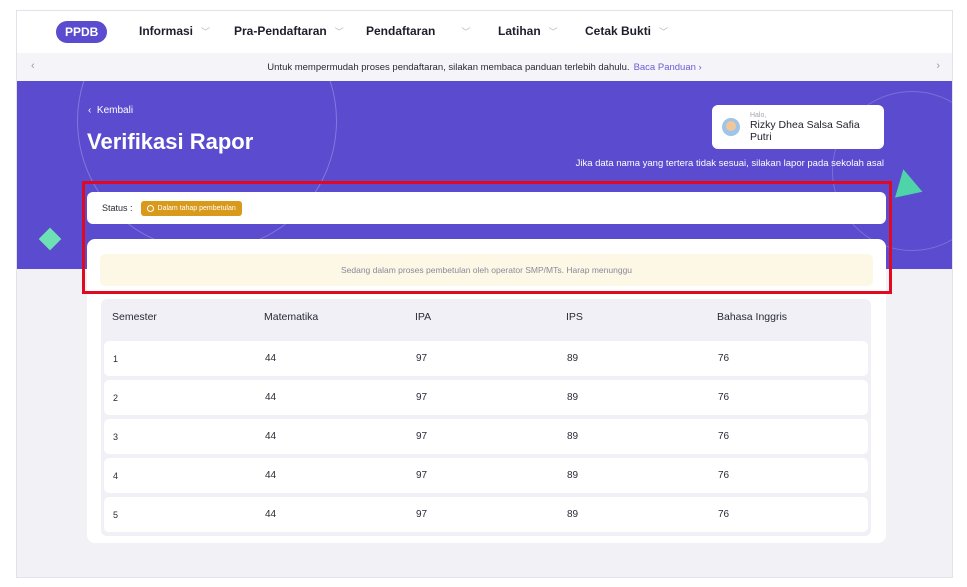 The width and height of the screenshot is (967, 587). I want to click on status-label: Status :, so click(117, 208).